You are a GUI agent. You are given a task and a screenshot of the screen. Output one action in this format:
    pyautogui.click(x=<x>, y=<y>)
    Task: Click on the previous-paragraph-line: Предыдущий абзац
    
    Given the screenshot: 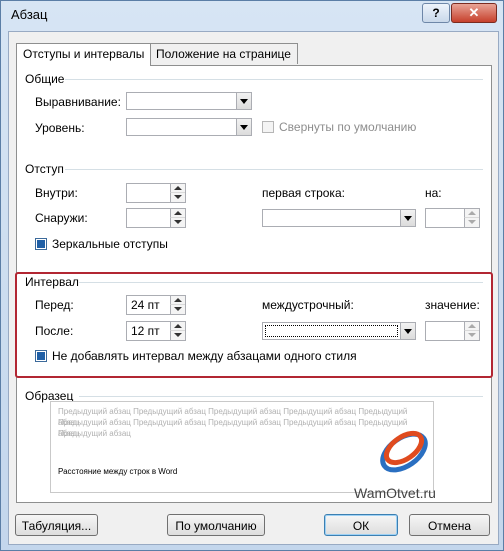 What is the action you would take?
    pyautogui.click(x=94, y=433)
    